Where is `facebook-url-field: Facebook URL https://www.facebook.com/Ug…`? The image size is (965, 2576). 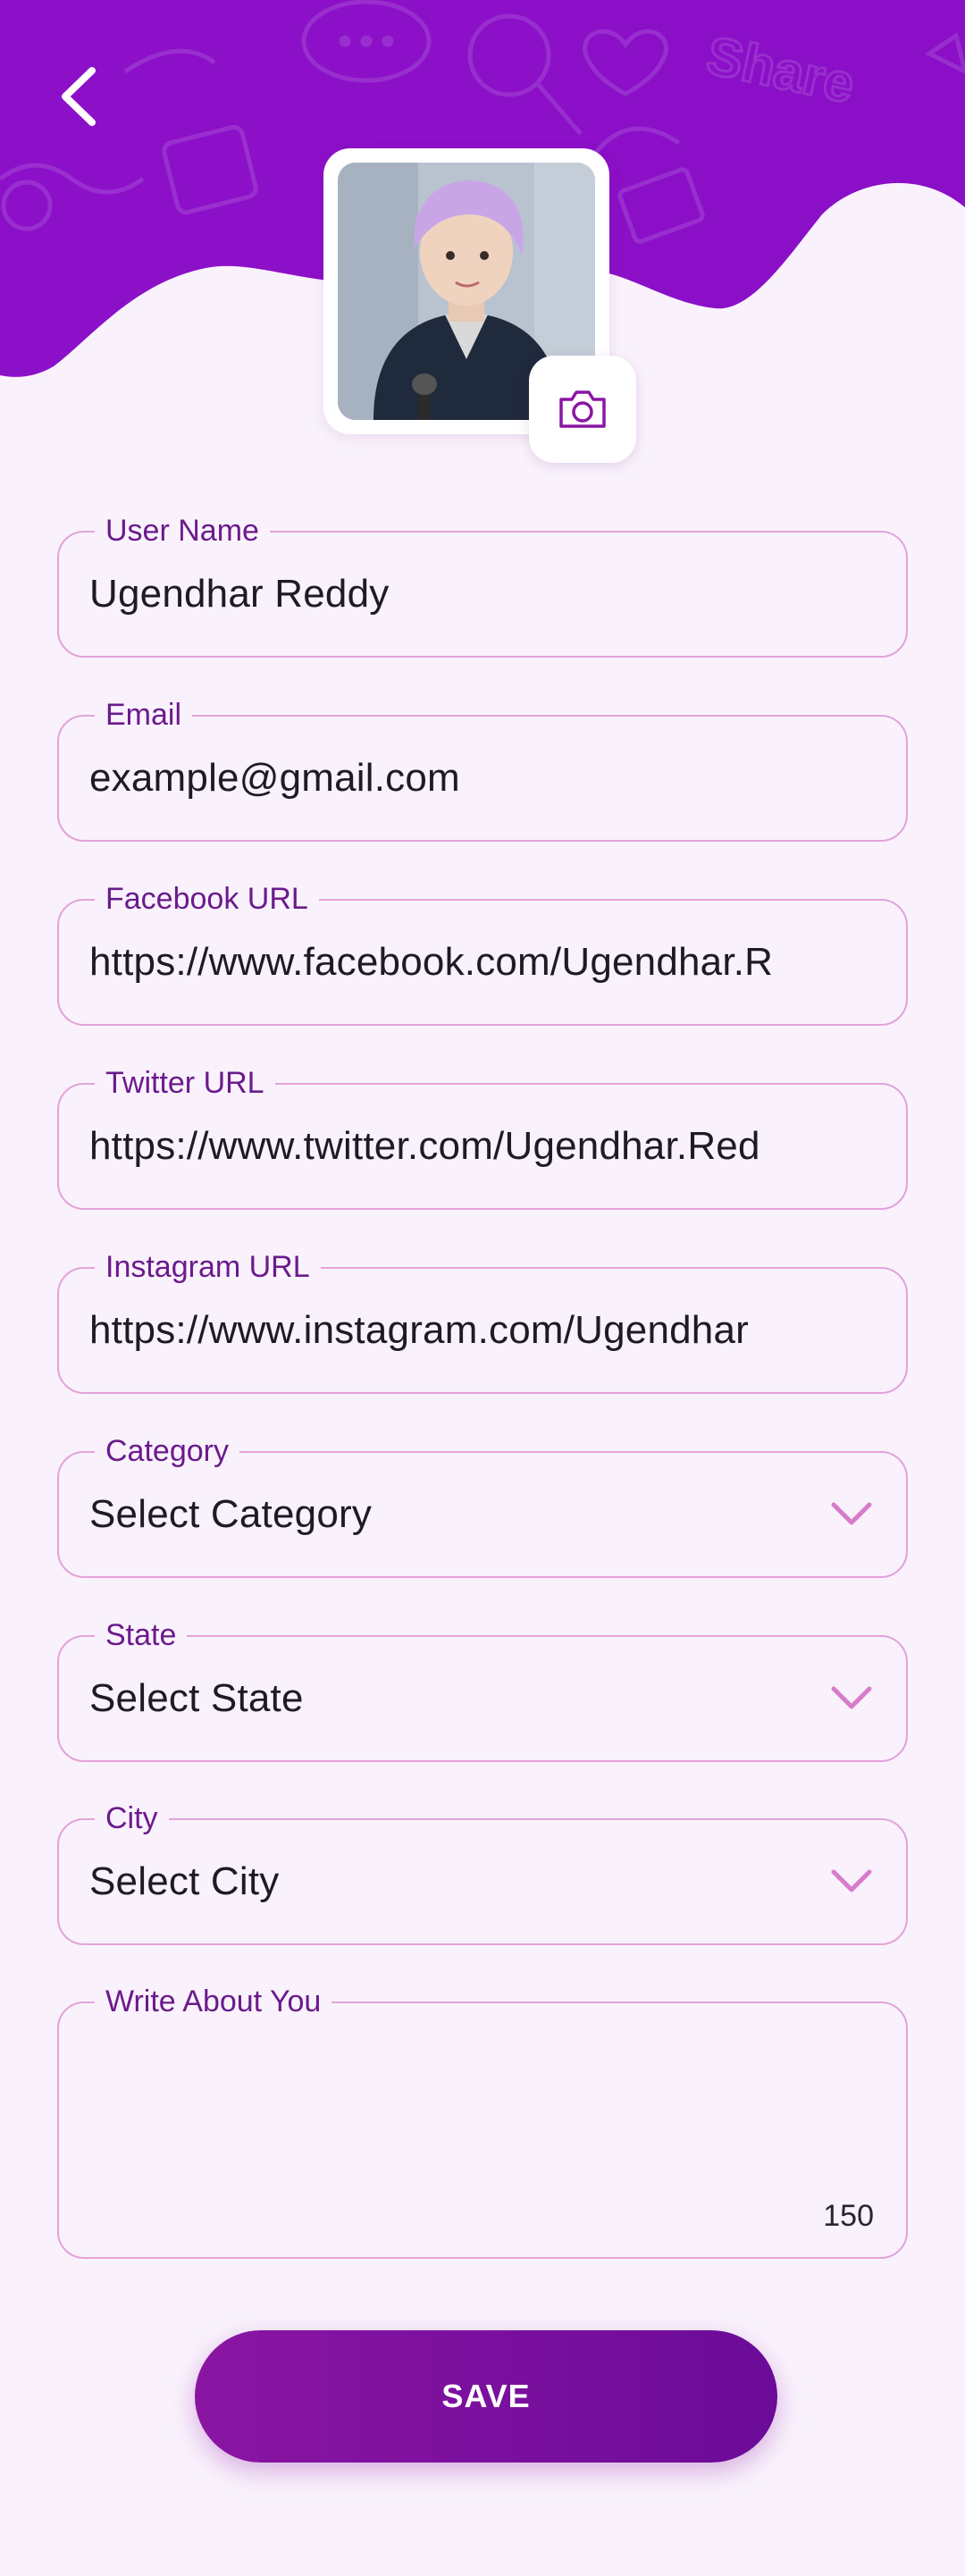
facebook-url-field: Facebook URL https://www.facebook.com/Ug… is located at coordinates (482, 953).